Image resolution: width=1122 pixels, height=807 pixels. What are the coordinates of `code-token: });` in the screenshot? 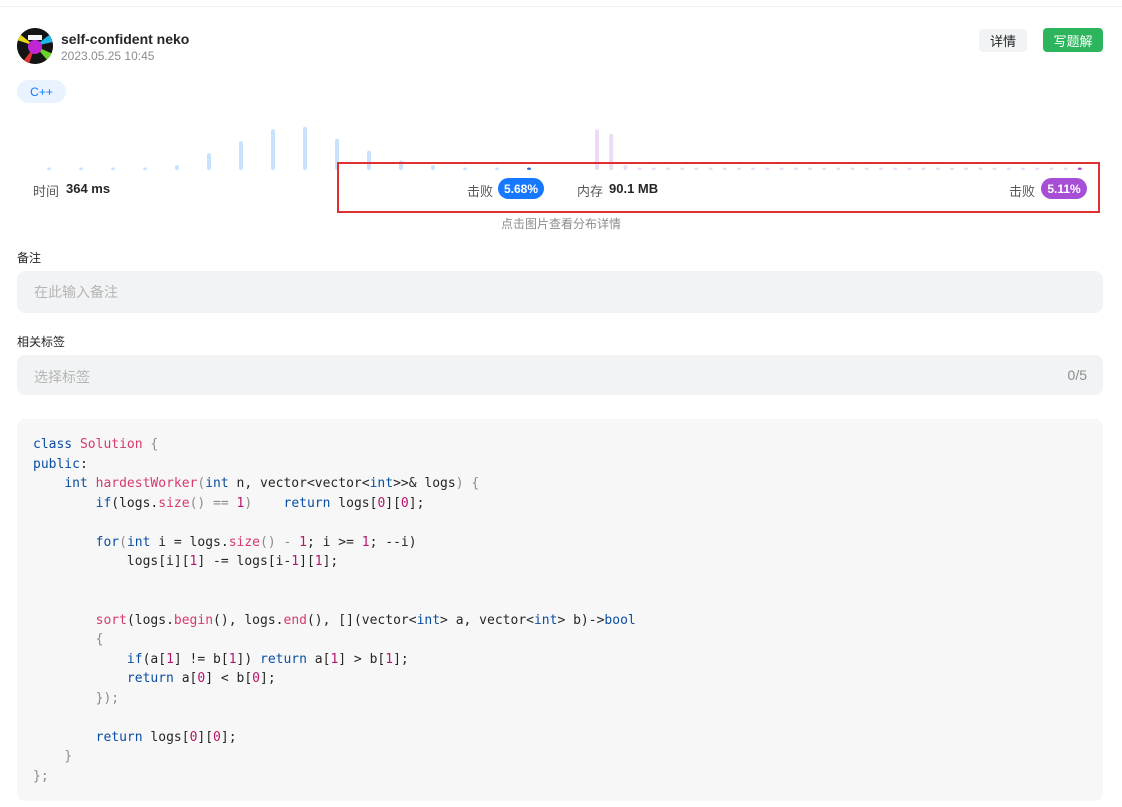 It's located at (76, 698).